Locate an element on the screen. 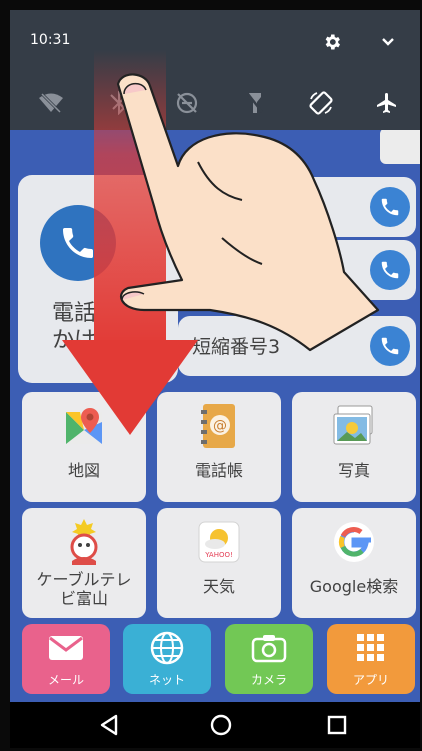  speed-dial-2: 短 is located at coordinates (297, 270).